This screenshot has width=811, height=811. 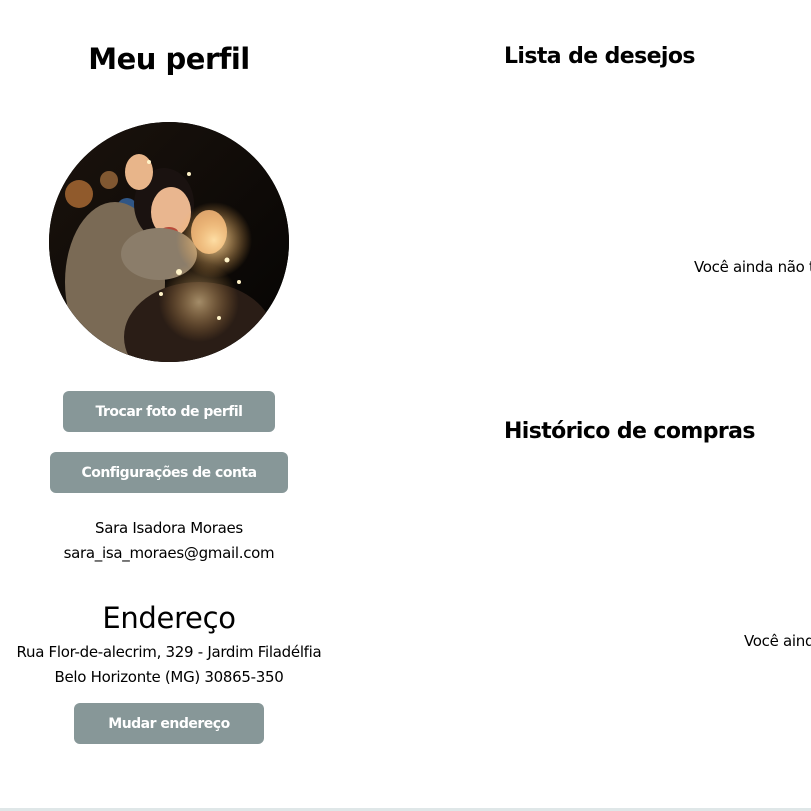 What do you see at coordinates (169, 411) in the screenshot?
I see `change-photo-button: Trocar foto de perfil` at bounding box center [169, 411].